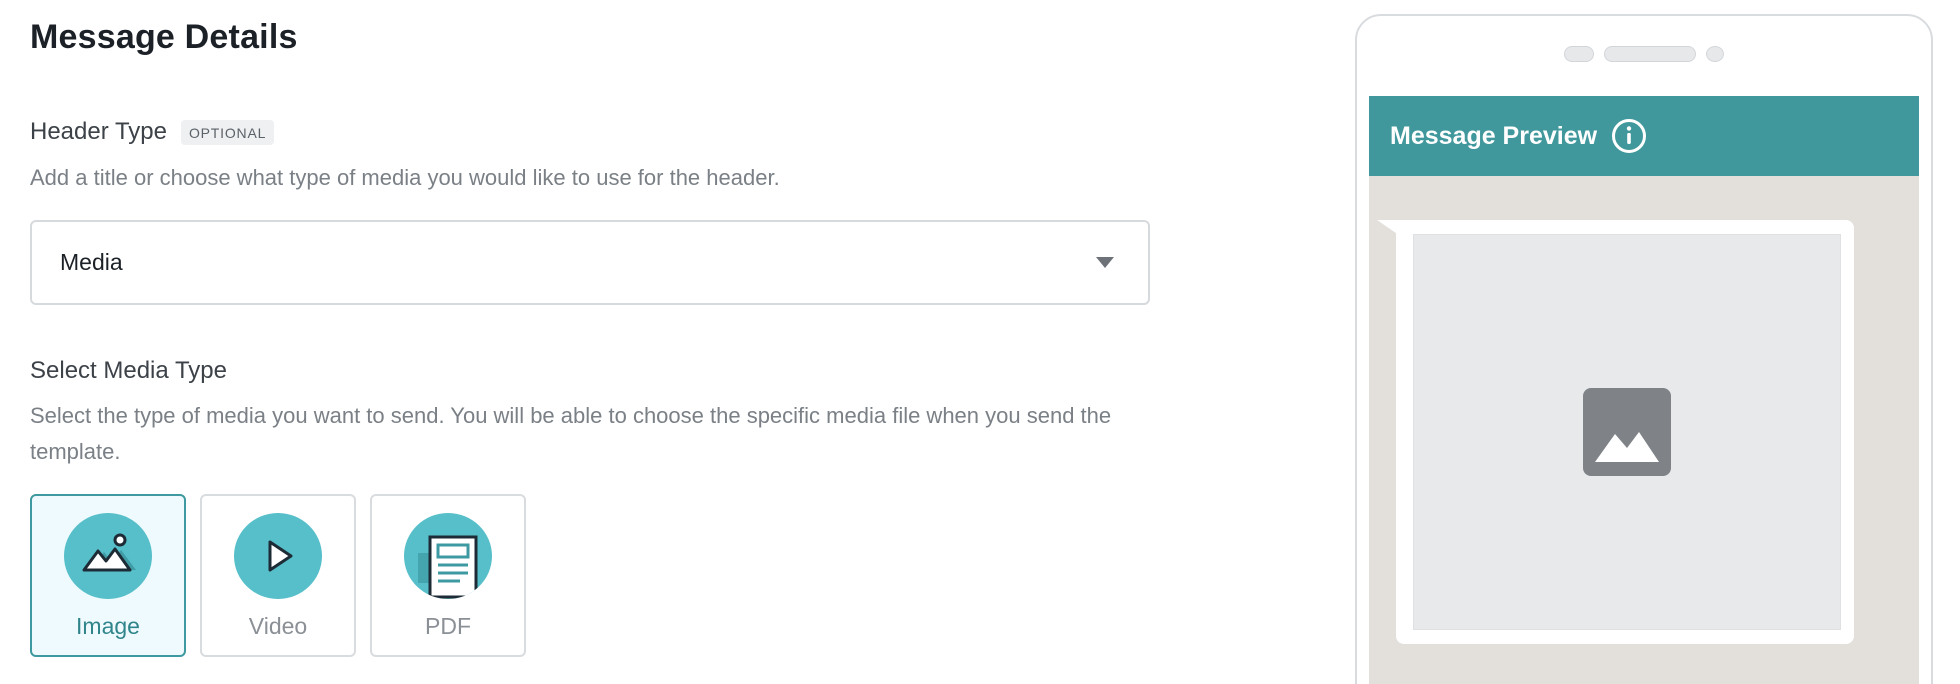  Describe the element at coordinates (227, 132) in the screenshot. I see `optional-badge: OPTIONAL` at that location.